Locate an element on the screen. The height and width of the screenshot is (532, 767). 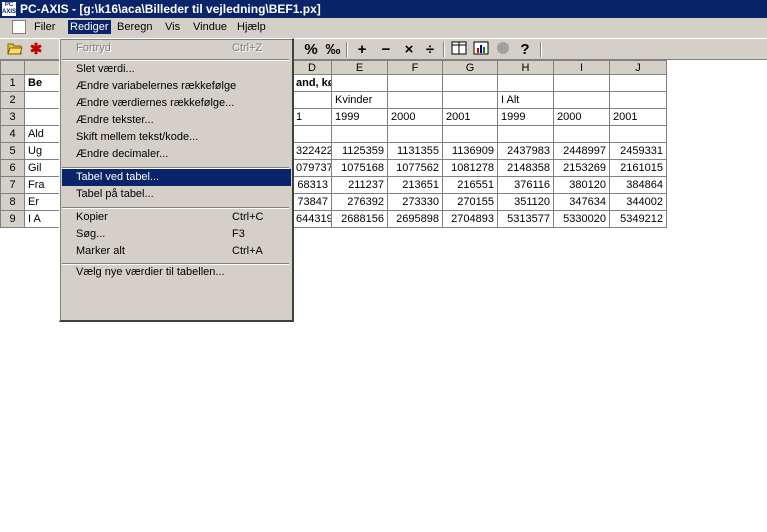
cell: 270155 is located at coordinates (470, 202).